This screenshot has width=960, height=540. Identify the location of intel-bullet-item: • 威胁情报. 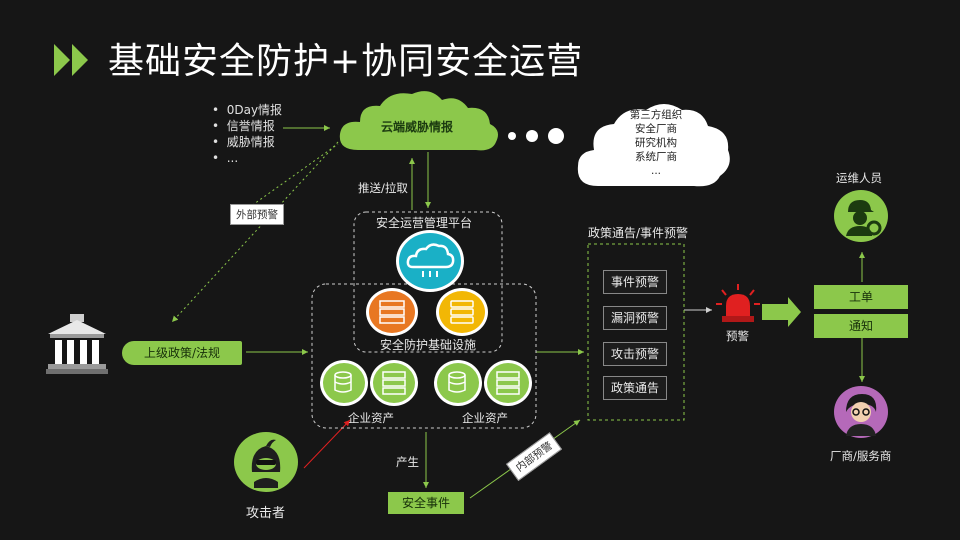
(243, 142).